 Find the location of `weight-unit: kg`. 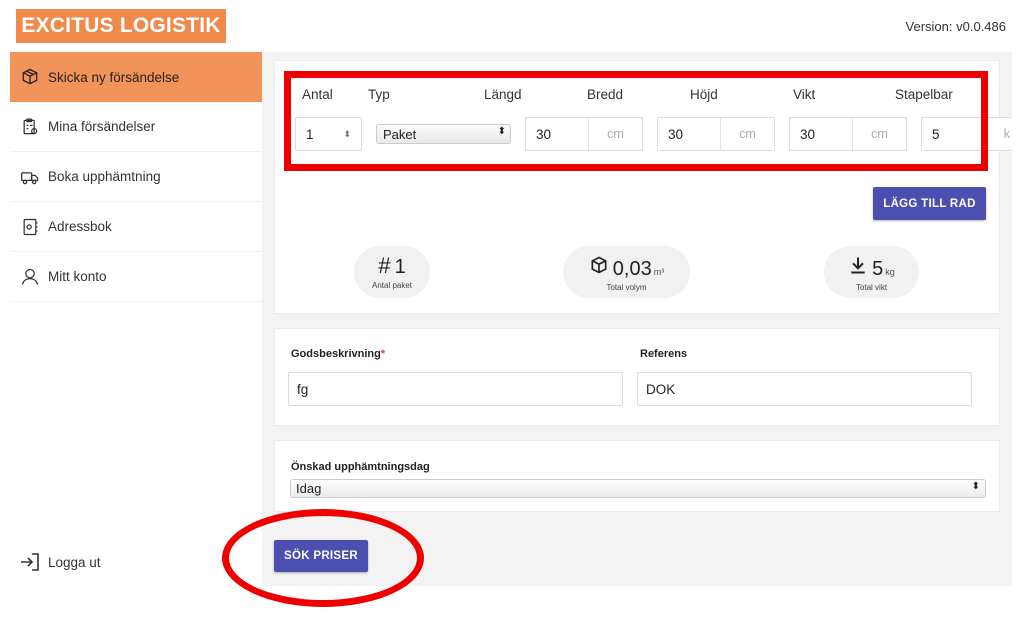

weight-unit: kg is located at coordinates (890, 272).